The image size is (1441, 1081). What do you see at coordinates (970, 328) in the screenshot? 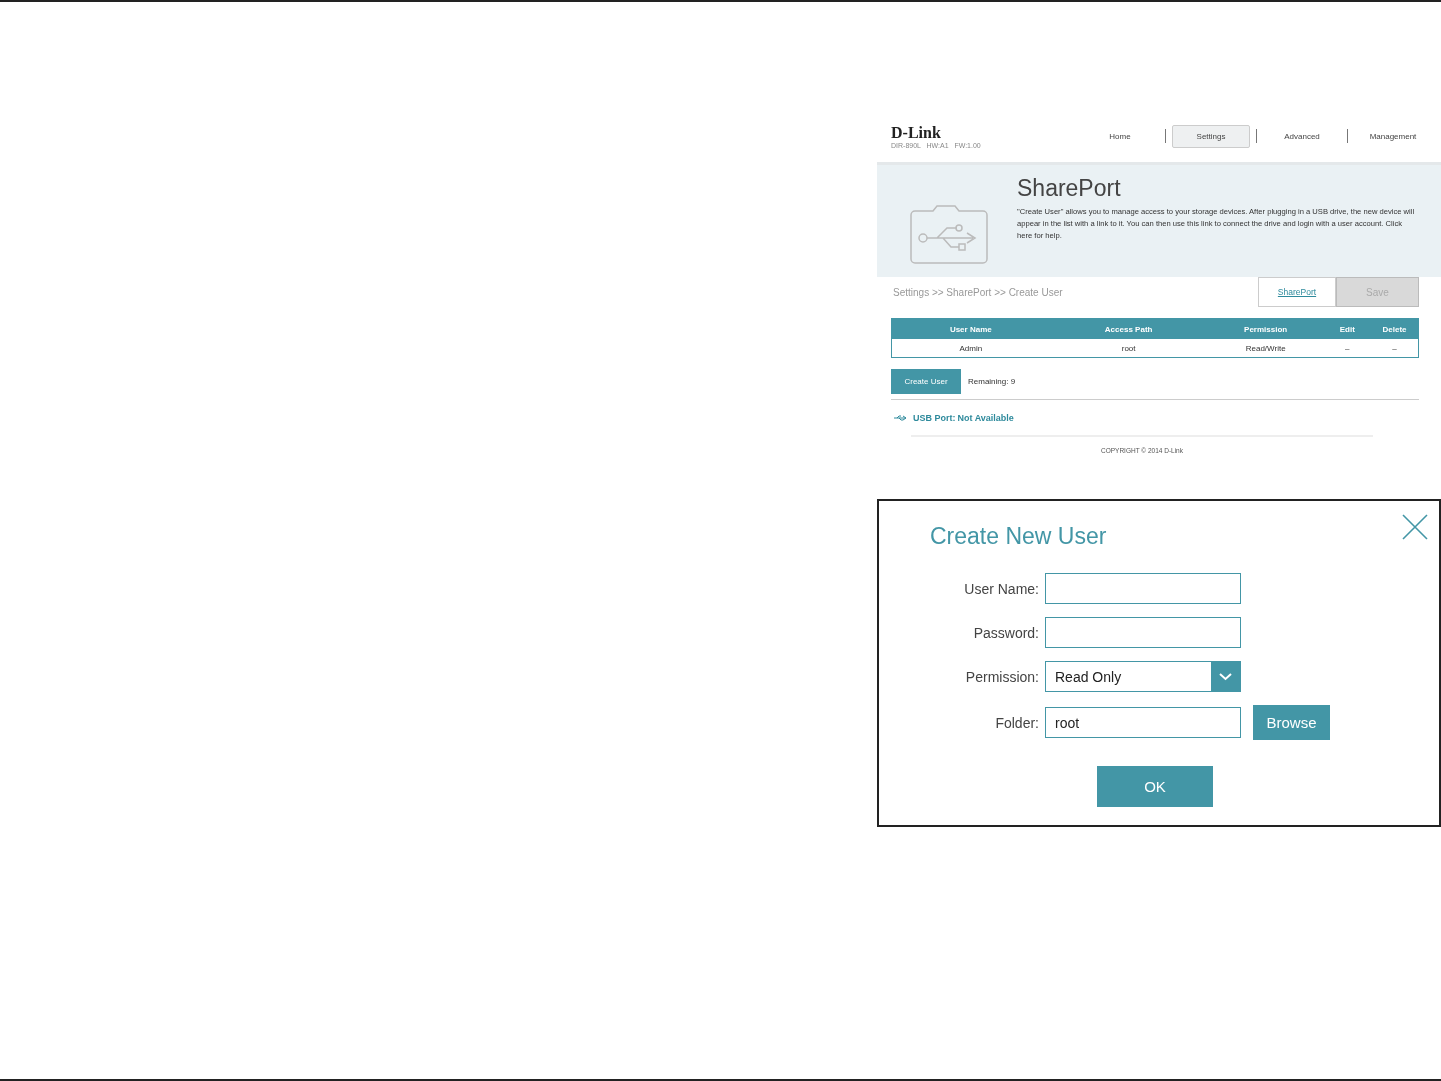
I see `column-header: User Name` at bounding box center [970, 328].